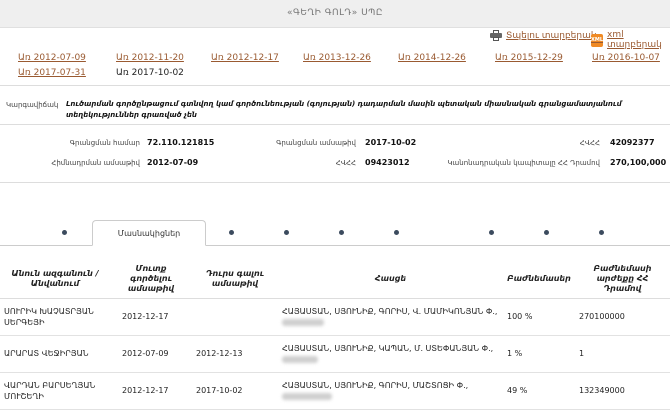  What do you see at coordinates (337, 58) in the screenshot?
I see `date-link-2013-12-26: Առ 2013-12-26` at bounding box center [337, 58].